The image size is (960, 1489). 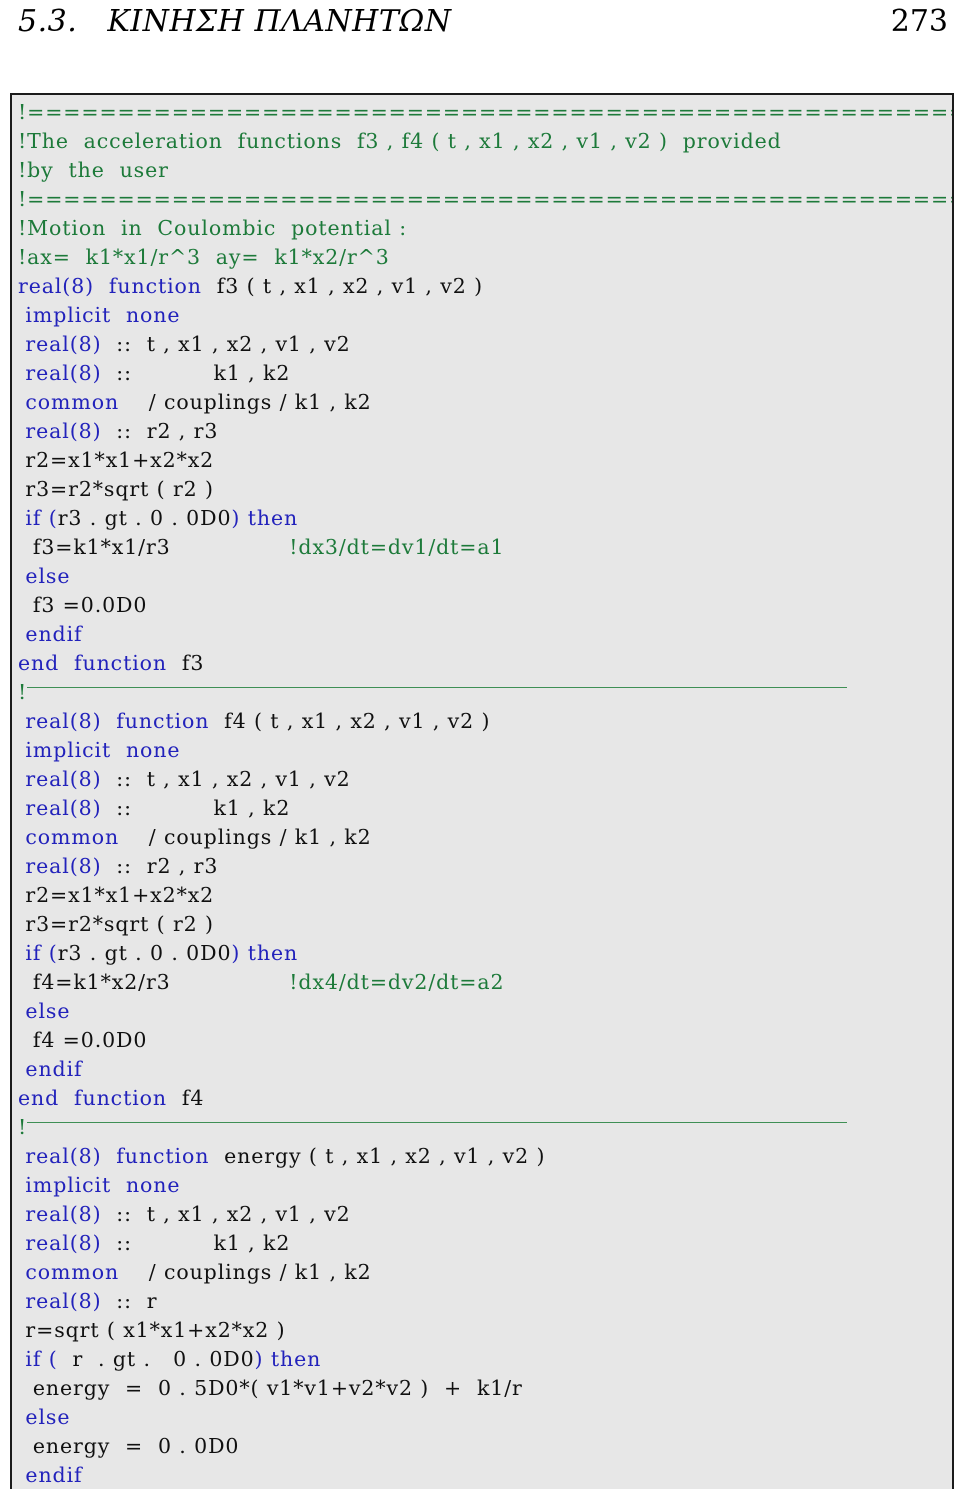 I want to click on running-head-section: 5.3. ΚΙΝΗΣΗ ΠΛΑΝΗΤΩΝ, so click(x=235, y=21).